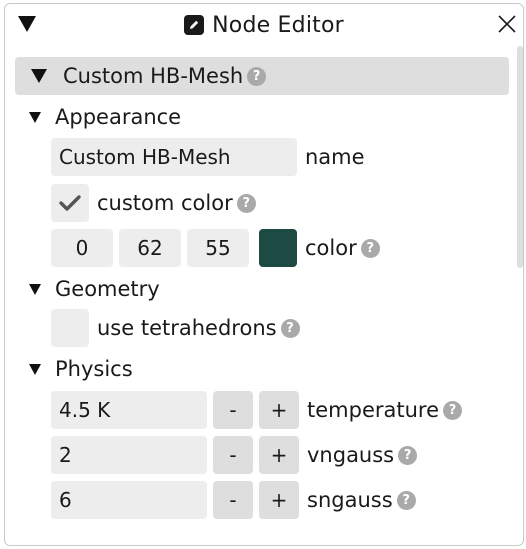 The height and width of the screenshot is (549, 526). I want to click on temperature-label-text: temperature, so click(373, 410).